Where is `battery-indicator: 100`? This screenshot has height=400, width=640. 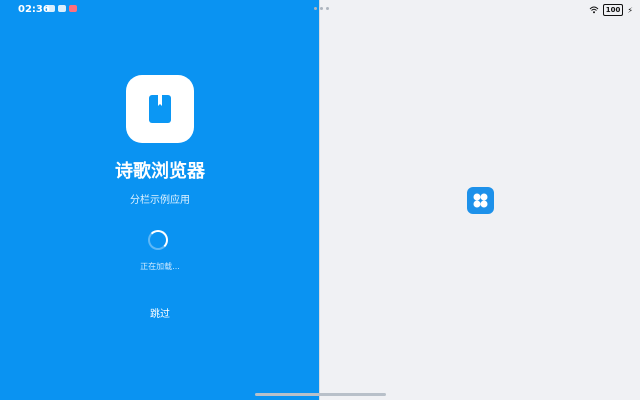 battery-indicator: 100 is located at coordinates (613, 10).